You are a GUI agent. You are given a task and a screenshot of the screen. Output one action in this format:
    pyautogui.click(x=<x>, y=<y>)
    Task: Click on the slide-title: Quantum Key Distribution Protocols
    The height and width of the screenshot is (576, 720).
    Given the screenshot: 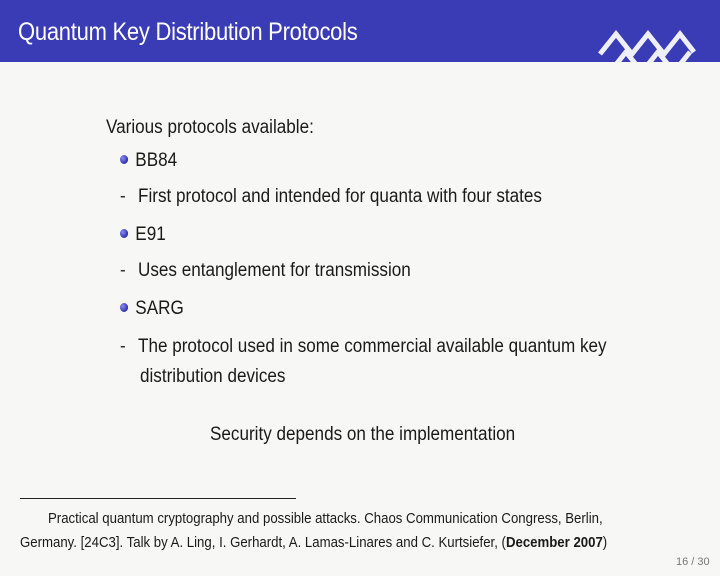 What is the action you would take?
    pyautogui.click(x=188, y=32)
    